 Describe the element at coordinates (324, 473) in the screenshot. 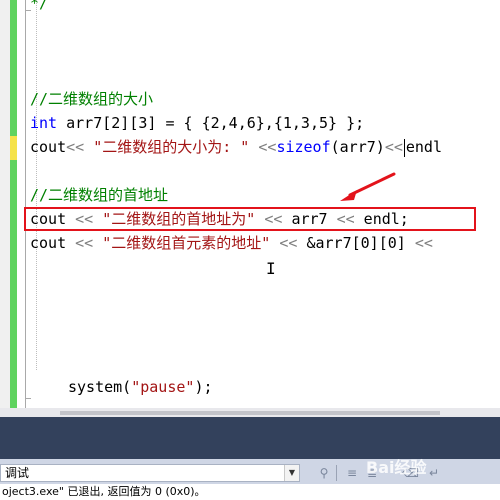

I see `find-icon: ⚲` at that location.